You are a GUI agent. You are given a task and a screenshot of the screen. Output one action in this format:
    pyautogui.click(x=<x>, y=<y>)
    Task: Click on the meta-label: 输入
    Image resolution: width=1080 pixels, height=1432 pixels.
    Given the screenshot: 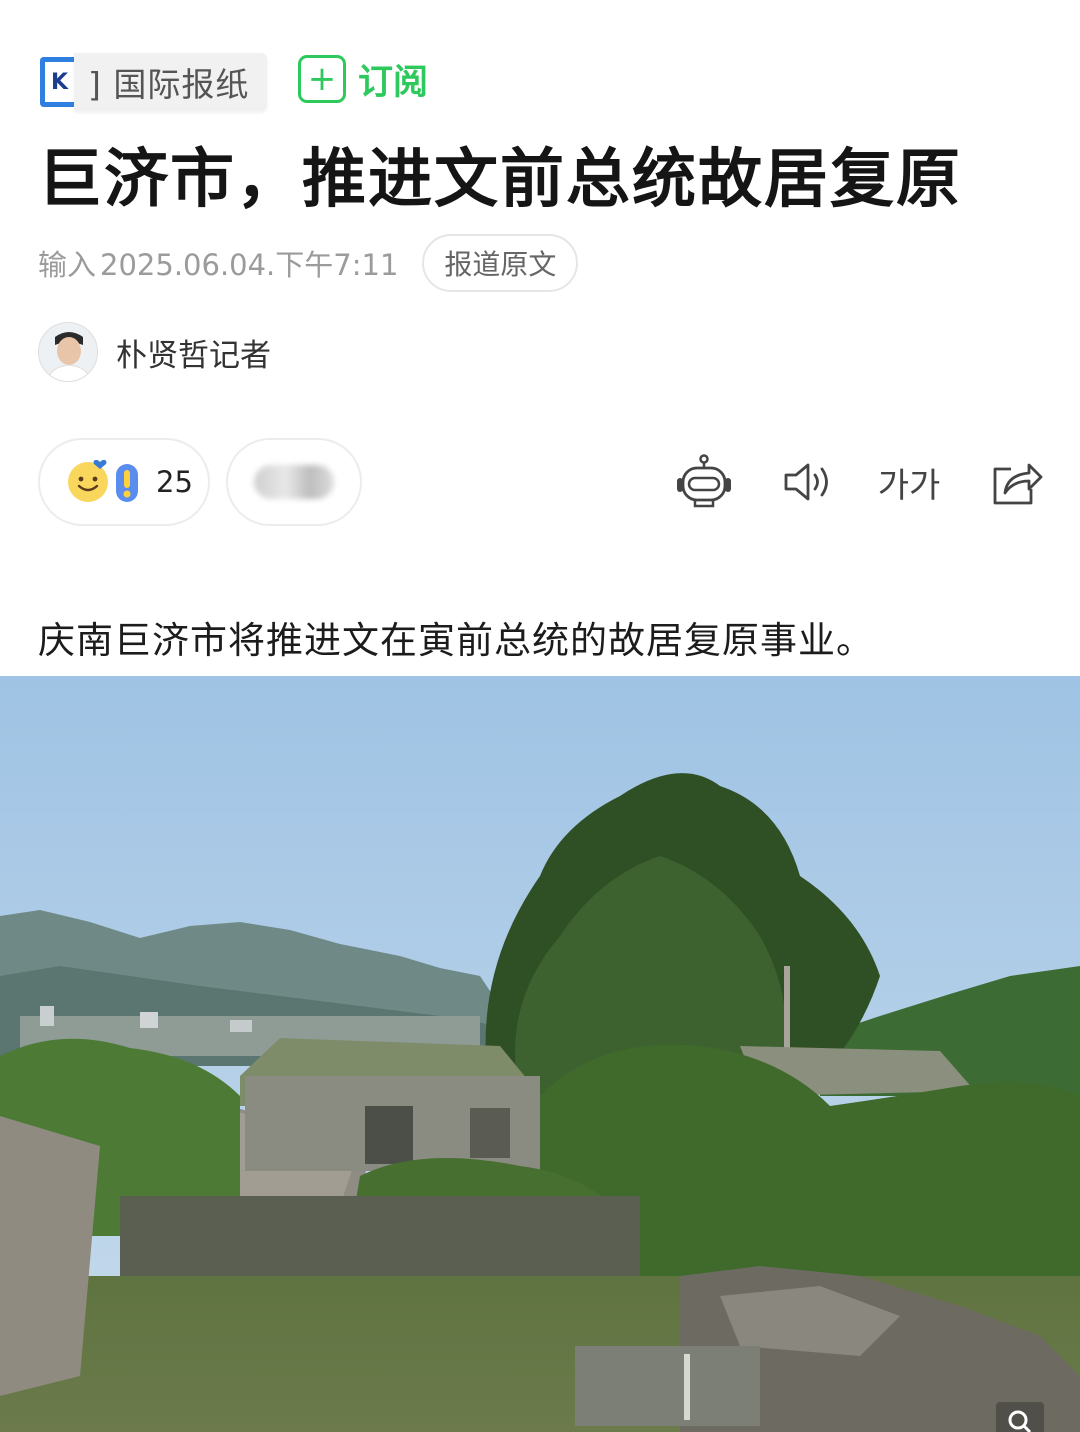 What is the action you would take?
    pyautogui.click(x=67, y=265)
    